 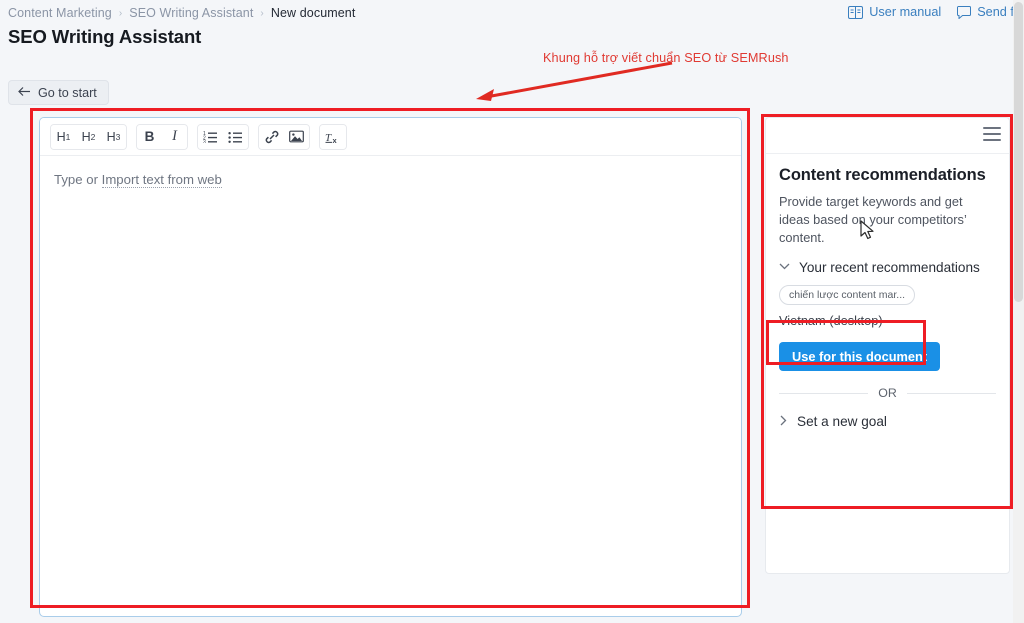 What do you see at coordinates (964, 12) in the screenshot?
I see `speech-bubble-icon` at bounding box center [964, 12].